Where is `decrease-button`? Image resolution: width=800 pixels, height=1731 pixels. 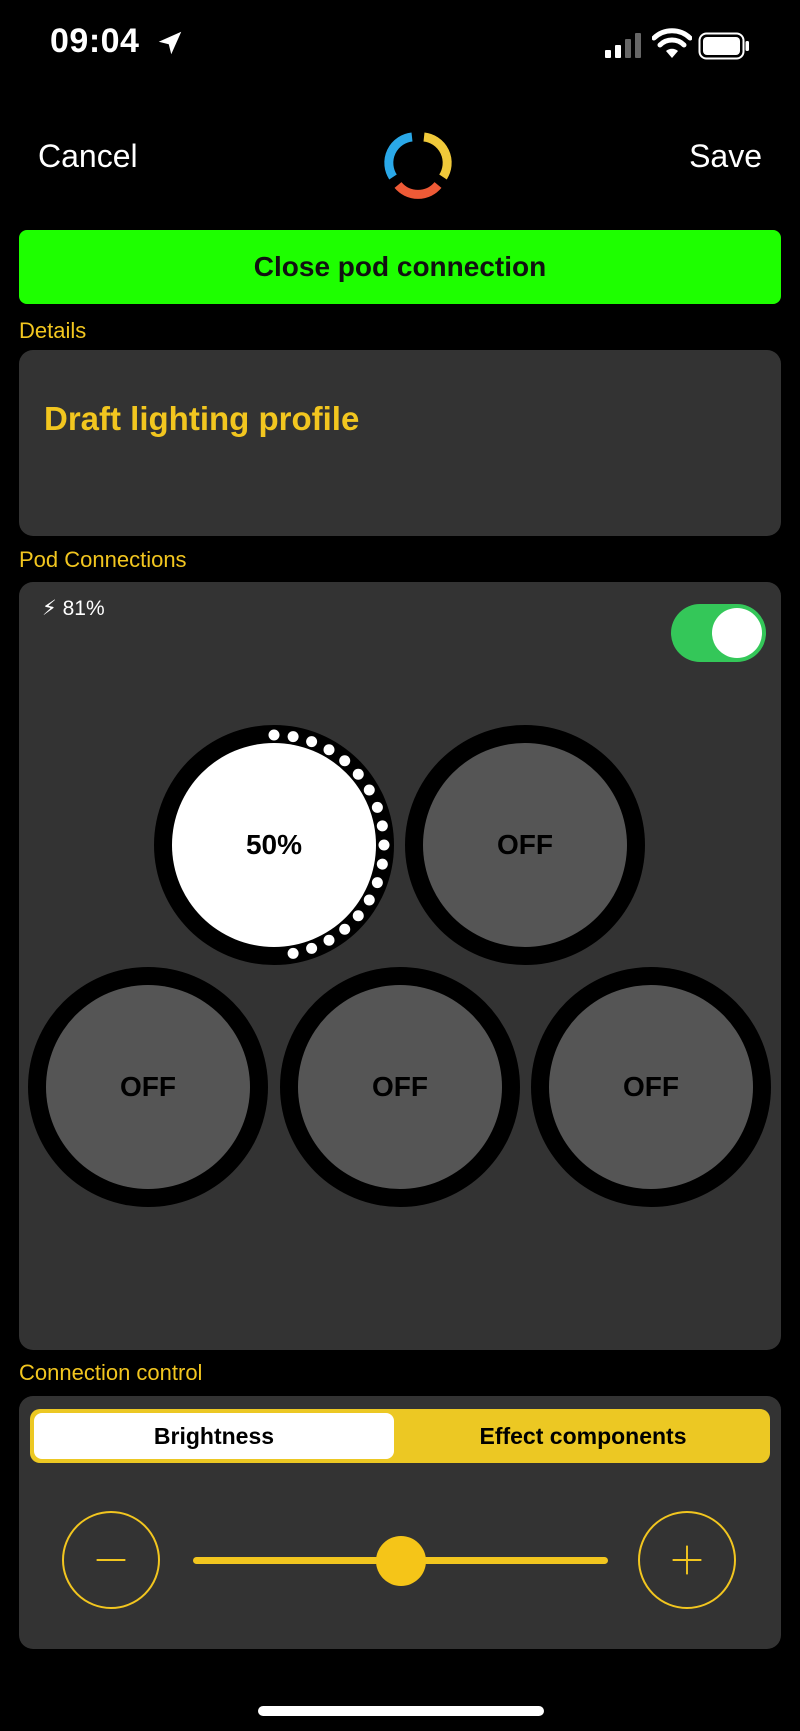
decrease-button is located at coordinates (111, 1560).